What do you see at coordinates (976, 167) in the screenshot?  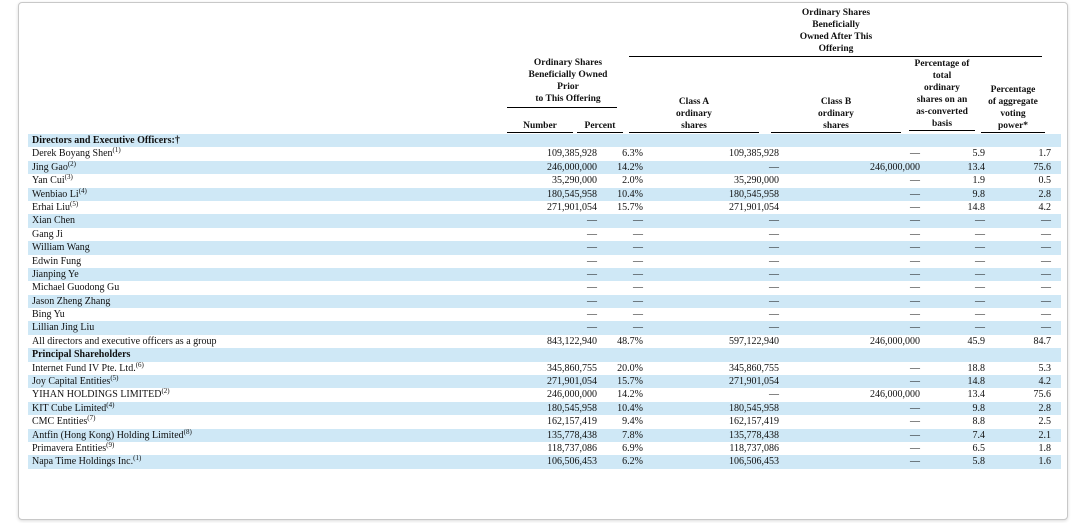 I see `cell-pct-total: 13.4` at bounding box center [976, 167].